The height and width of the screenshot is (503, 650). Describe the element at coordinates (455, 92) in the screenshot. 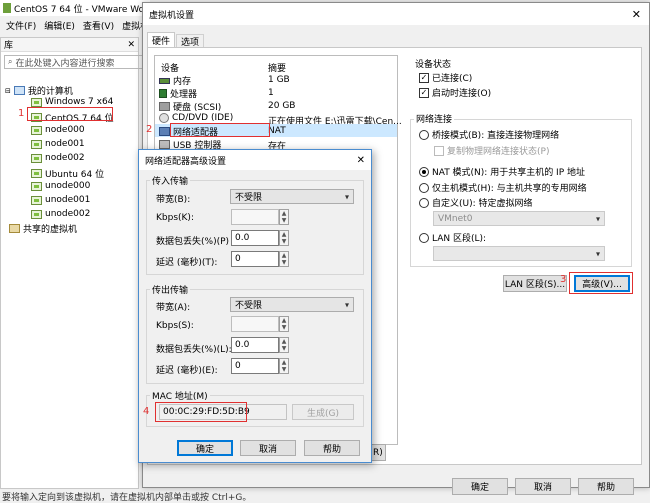

I see `connect-on-start-checkbox: ✓ 启动时连接(O)` at that location.